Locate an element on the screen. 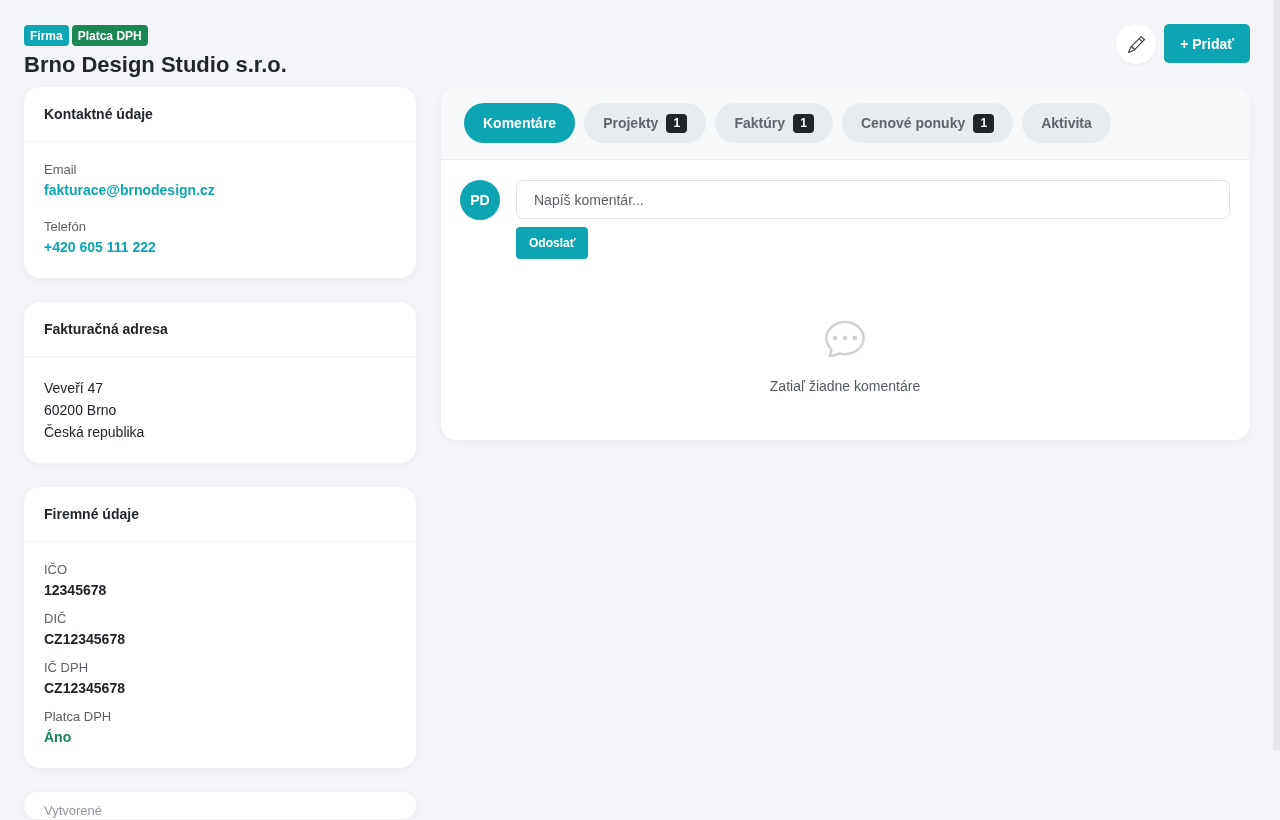  user-avatar: PD is located at coordinates (480, 200).